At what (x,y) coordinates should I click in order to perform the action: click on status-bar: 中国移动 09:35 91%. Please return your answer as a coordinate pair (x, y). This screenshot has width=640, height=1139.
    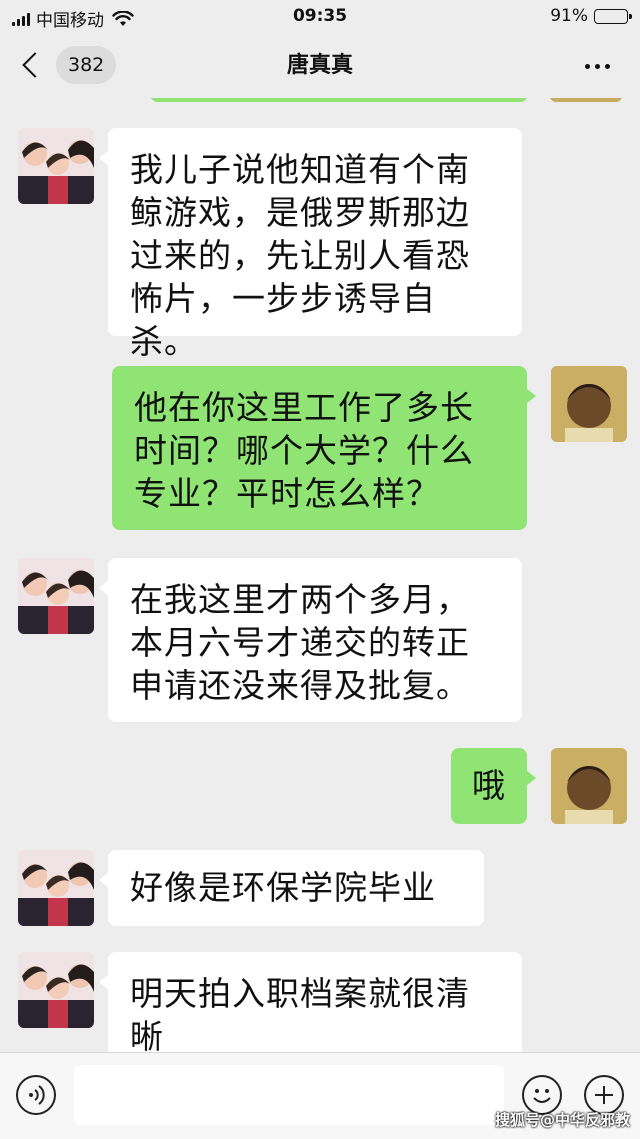
    Looking at the image, I should click on (320, 17).